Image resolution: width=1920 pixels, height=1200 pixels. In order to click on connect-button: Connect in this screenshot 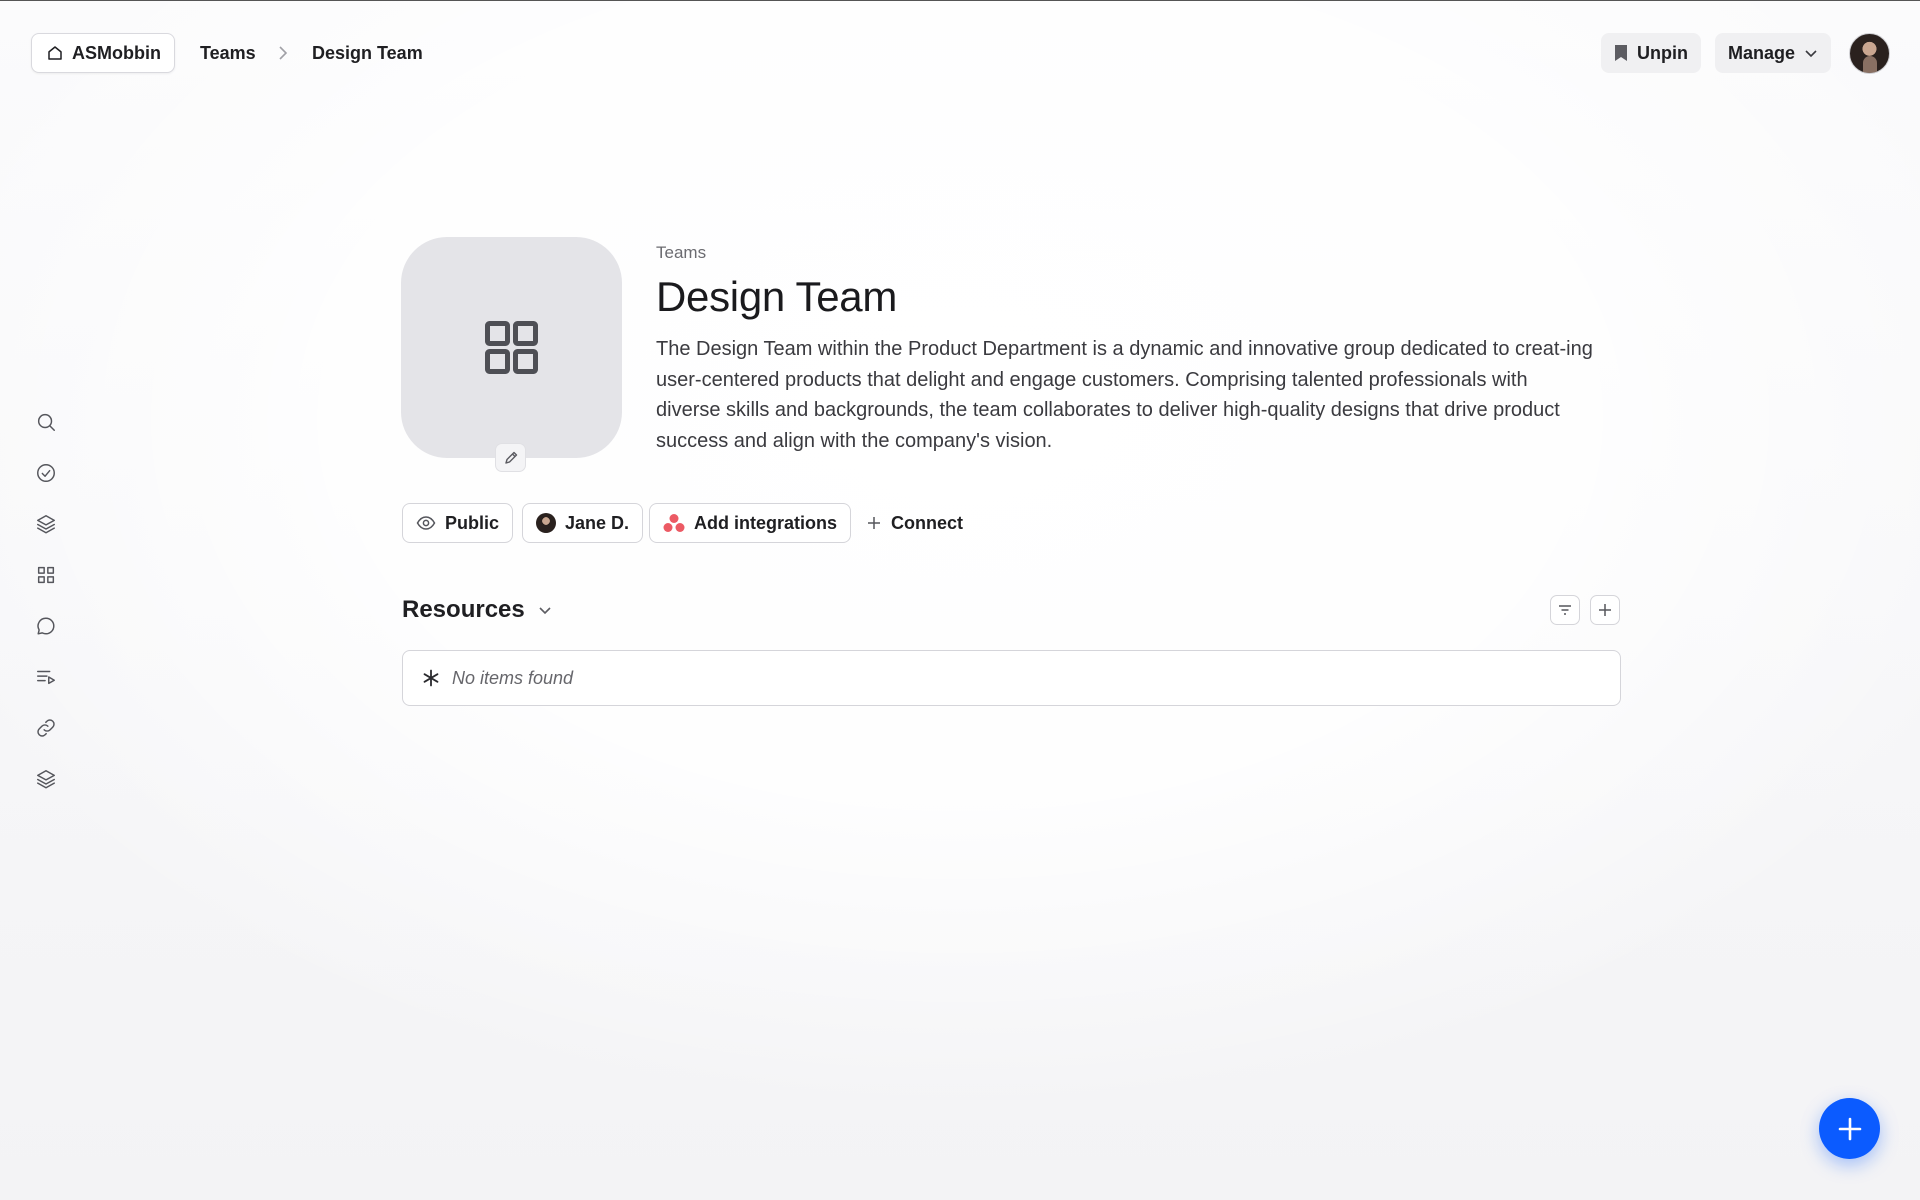, I will do `click(914, 523)`.